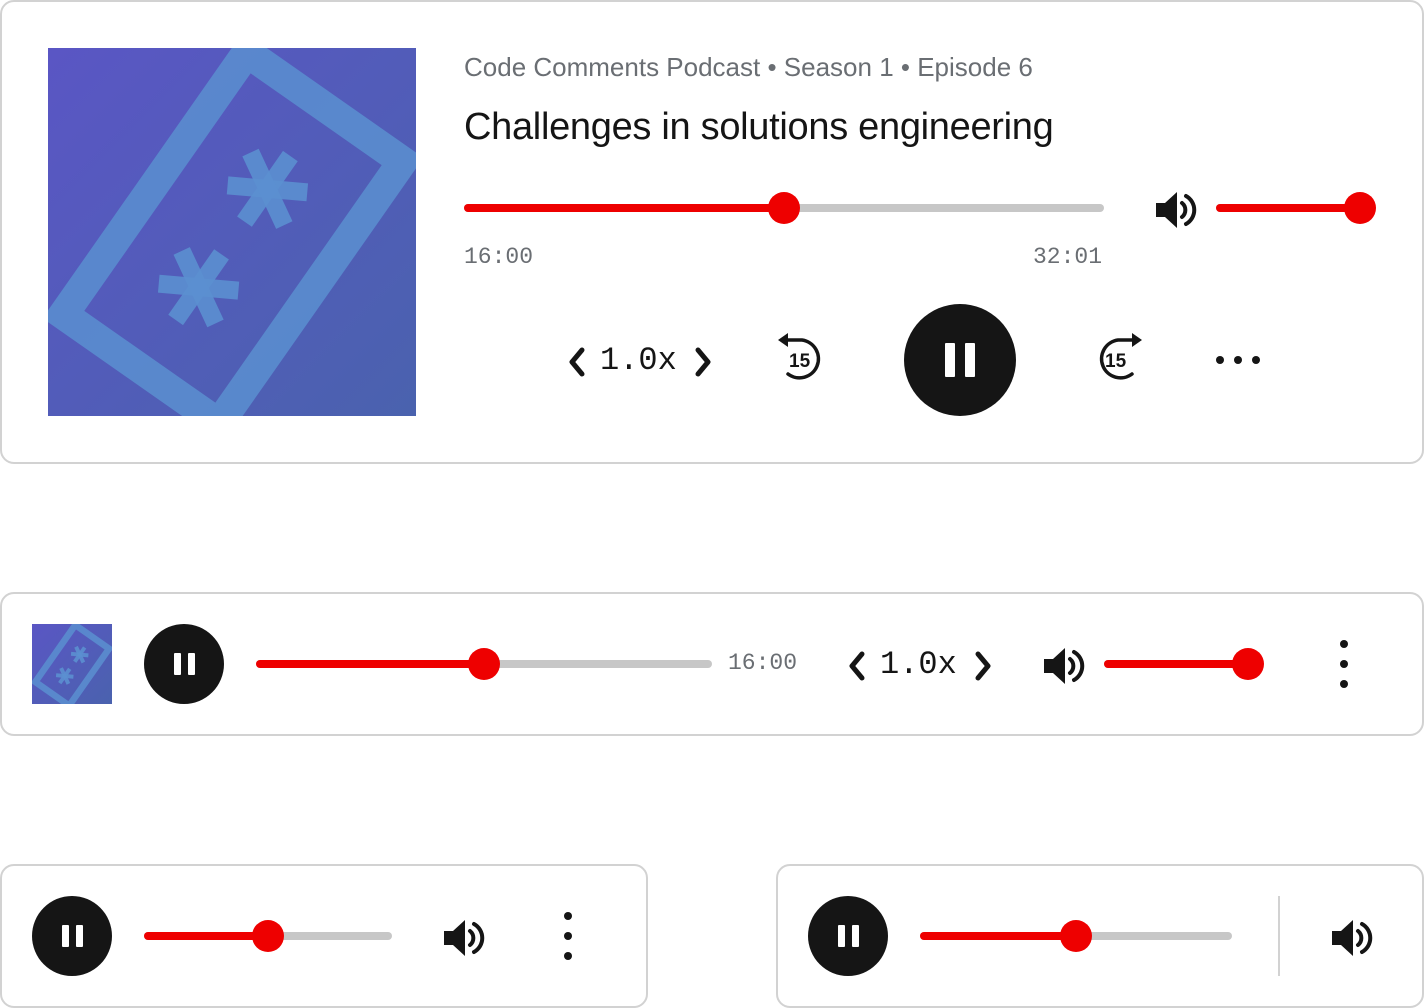  Describe the element at coordinates (1067, 257) in the screenshot. I see `duration: 32:01` at that location.